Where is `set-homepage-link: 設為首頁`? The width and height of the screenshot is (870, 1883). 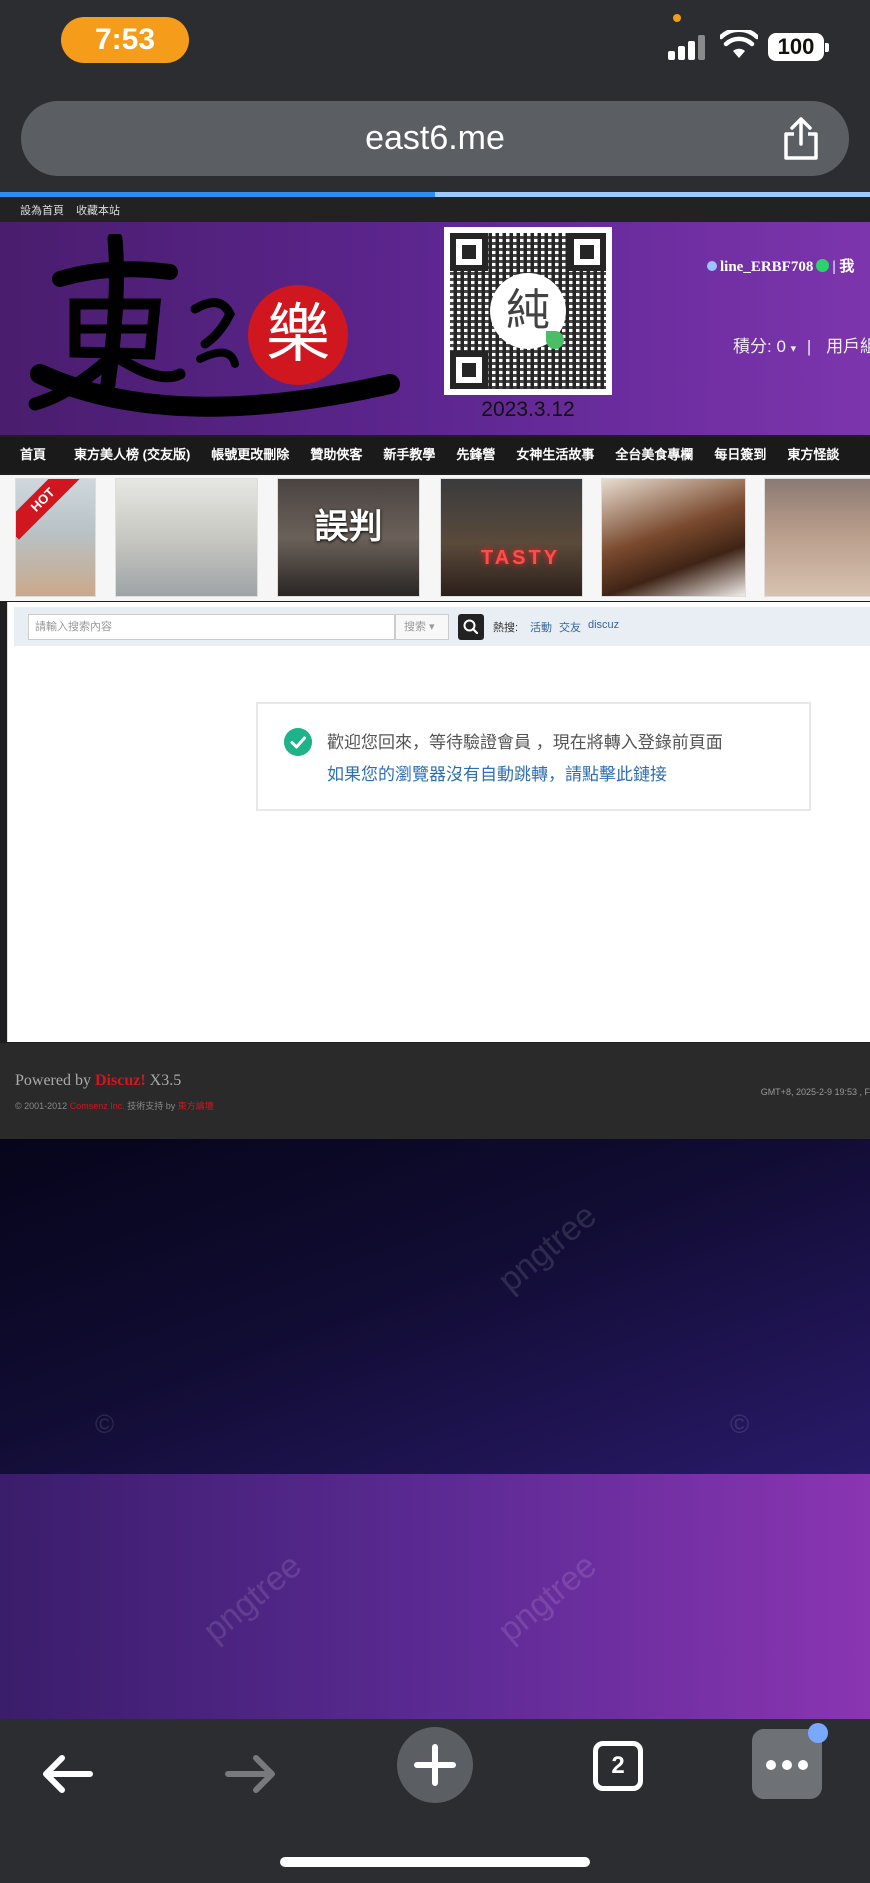 set-homepage-link: 設為首頁 is located at coordinates (42, 211).